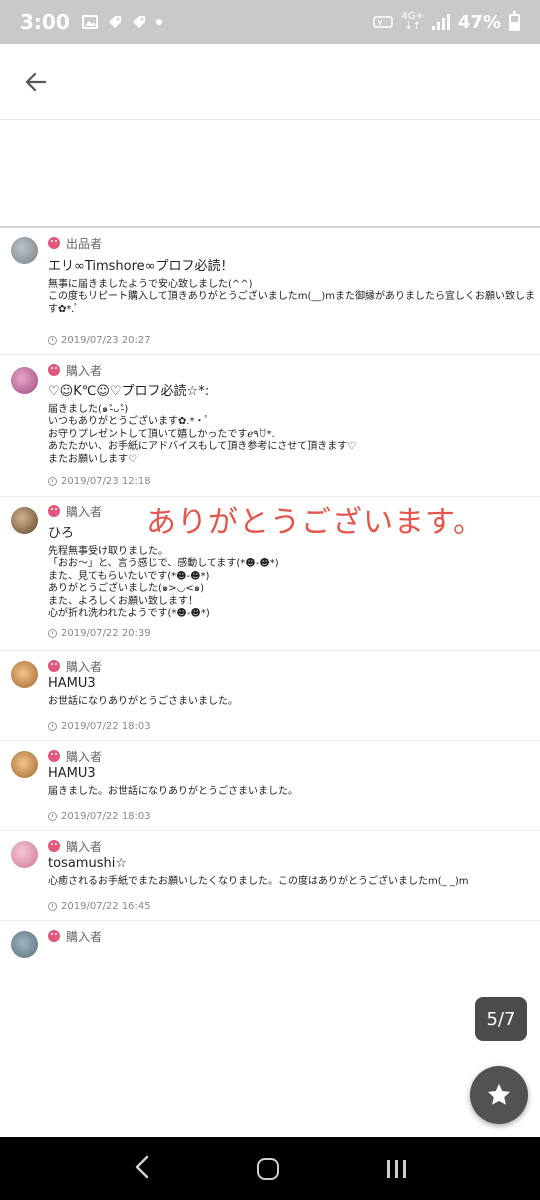 Image resolution: width=540 pixels, height=1200 pixels. I want to click on star-icon, so click(499, 1094).